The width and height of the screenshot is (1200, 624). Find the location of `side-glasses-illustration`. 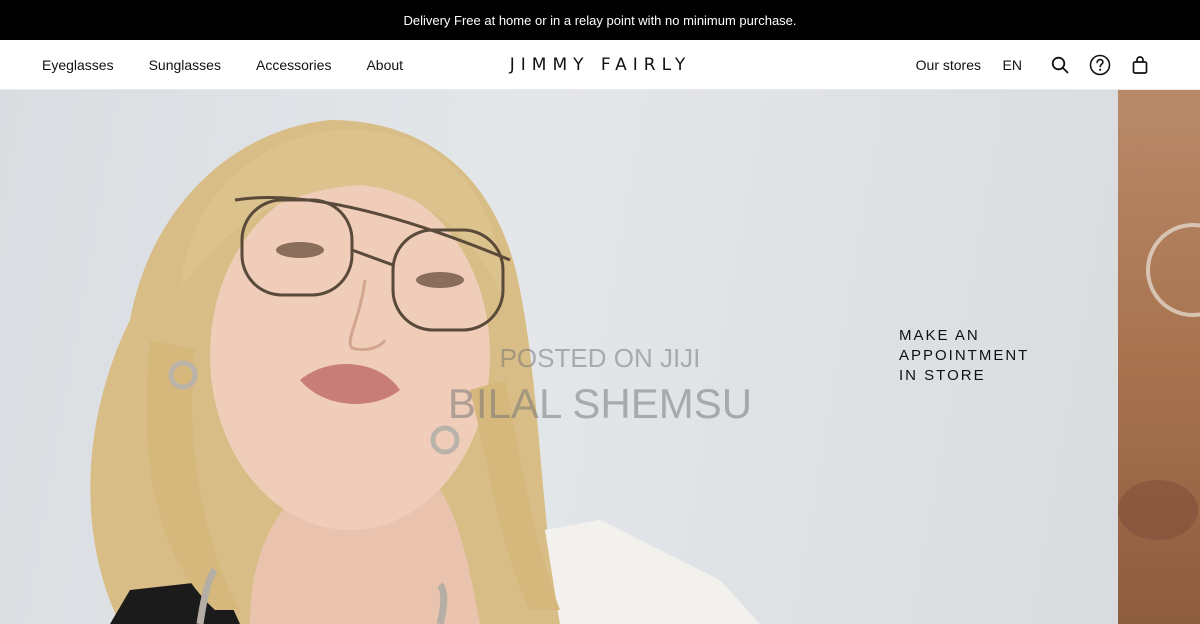

side-glasses-illustration is located at coordinates (1159, 381).